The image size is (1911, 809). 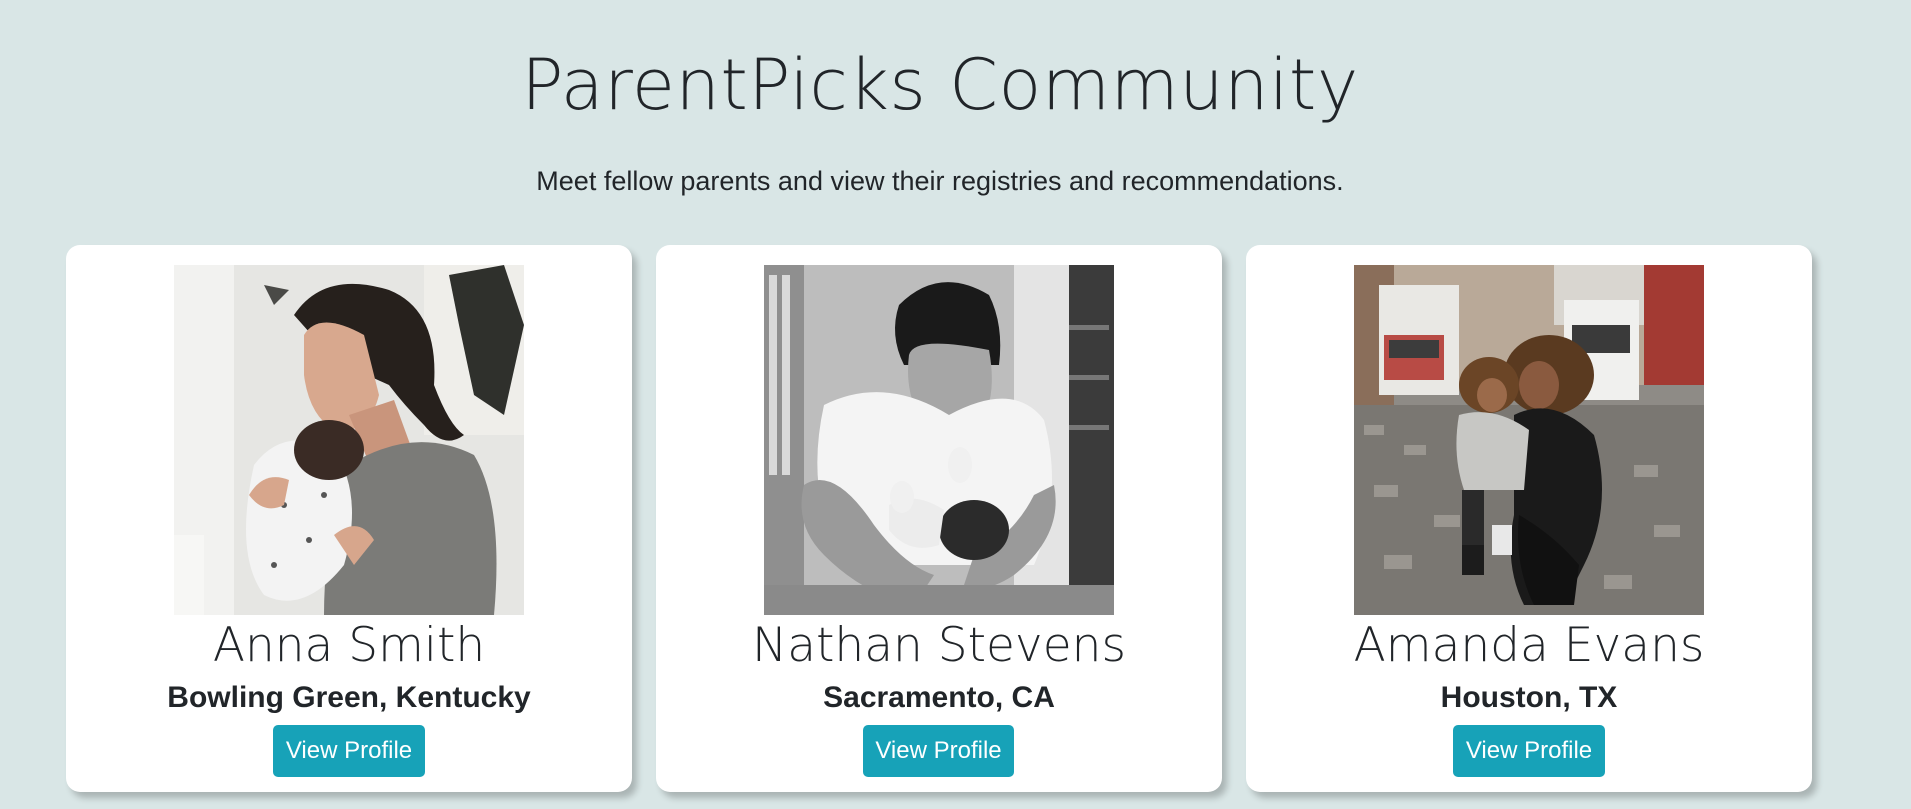 I want to click on profile-location: Houston, TX, so click(x=1529, y=697).